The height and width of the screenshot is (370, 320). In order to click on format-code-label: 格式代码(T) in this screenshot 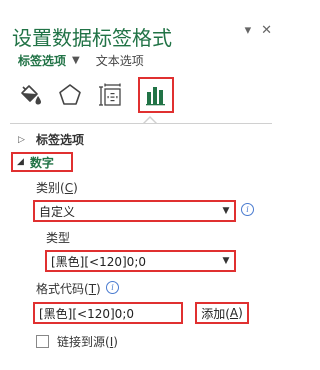, I will do `click(68, 289)`.